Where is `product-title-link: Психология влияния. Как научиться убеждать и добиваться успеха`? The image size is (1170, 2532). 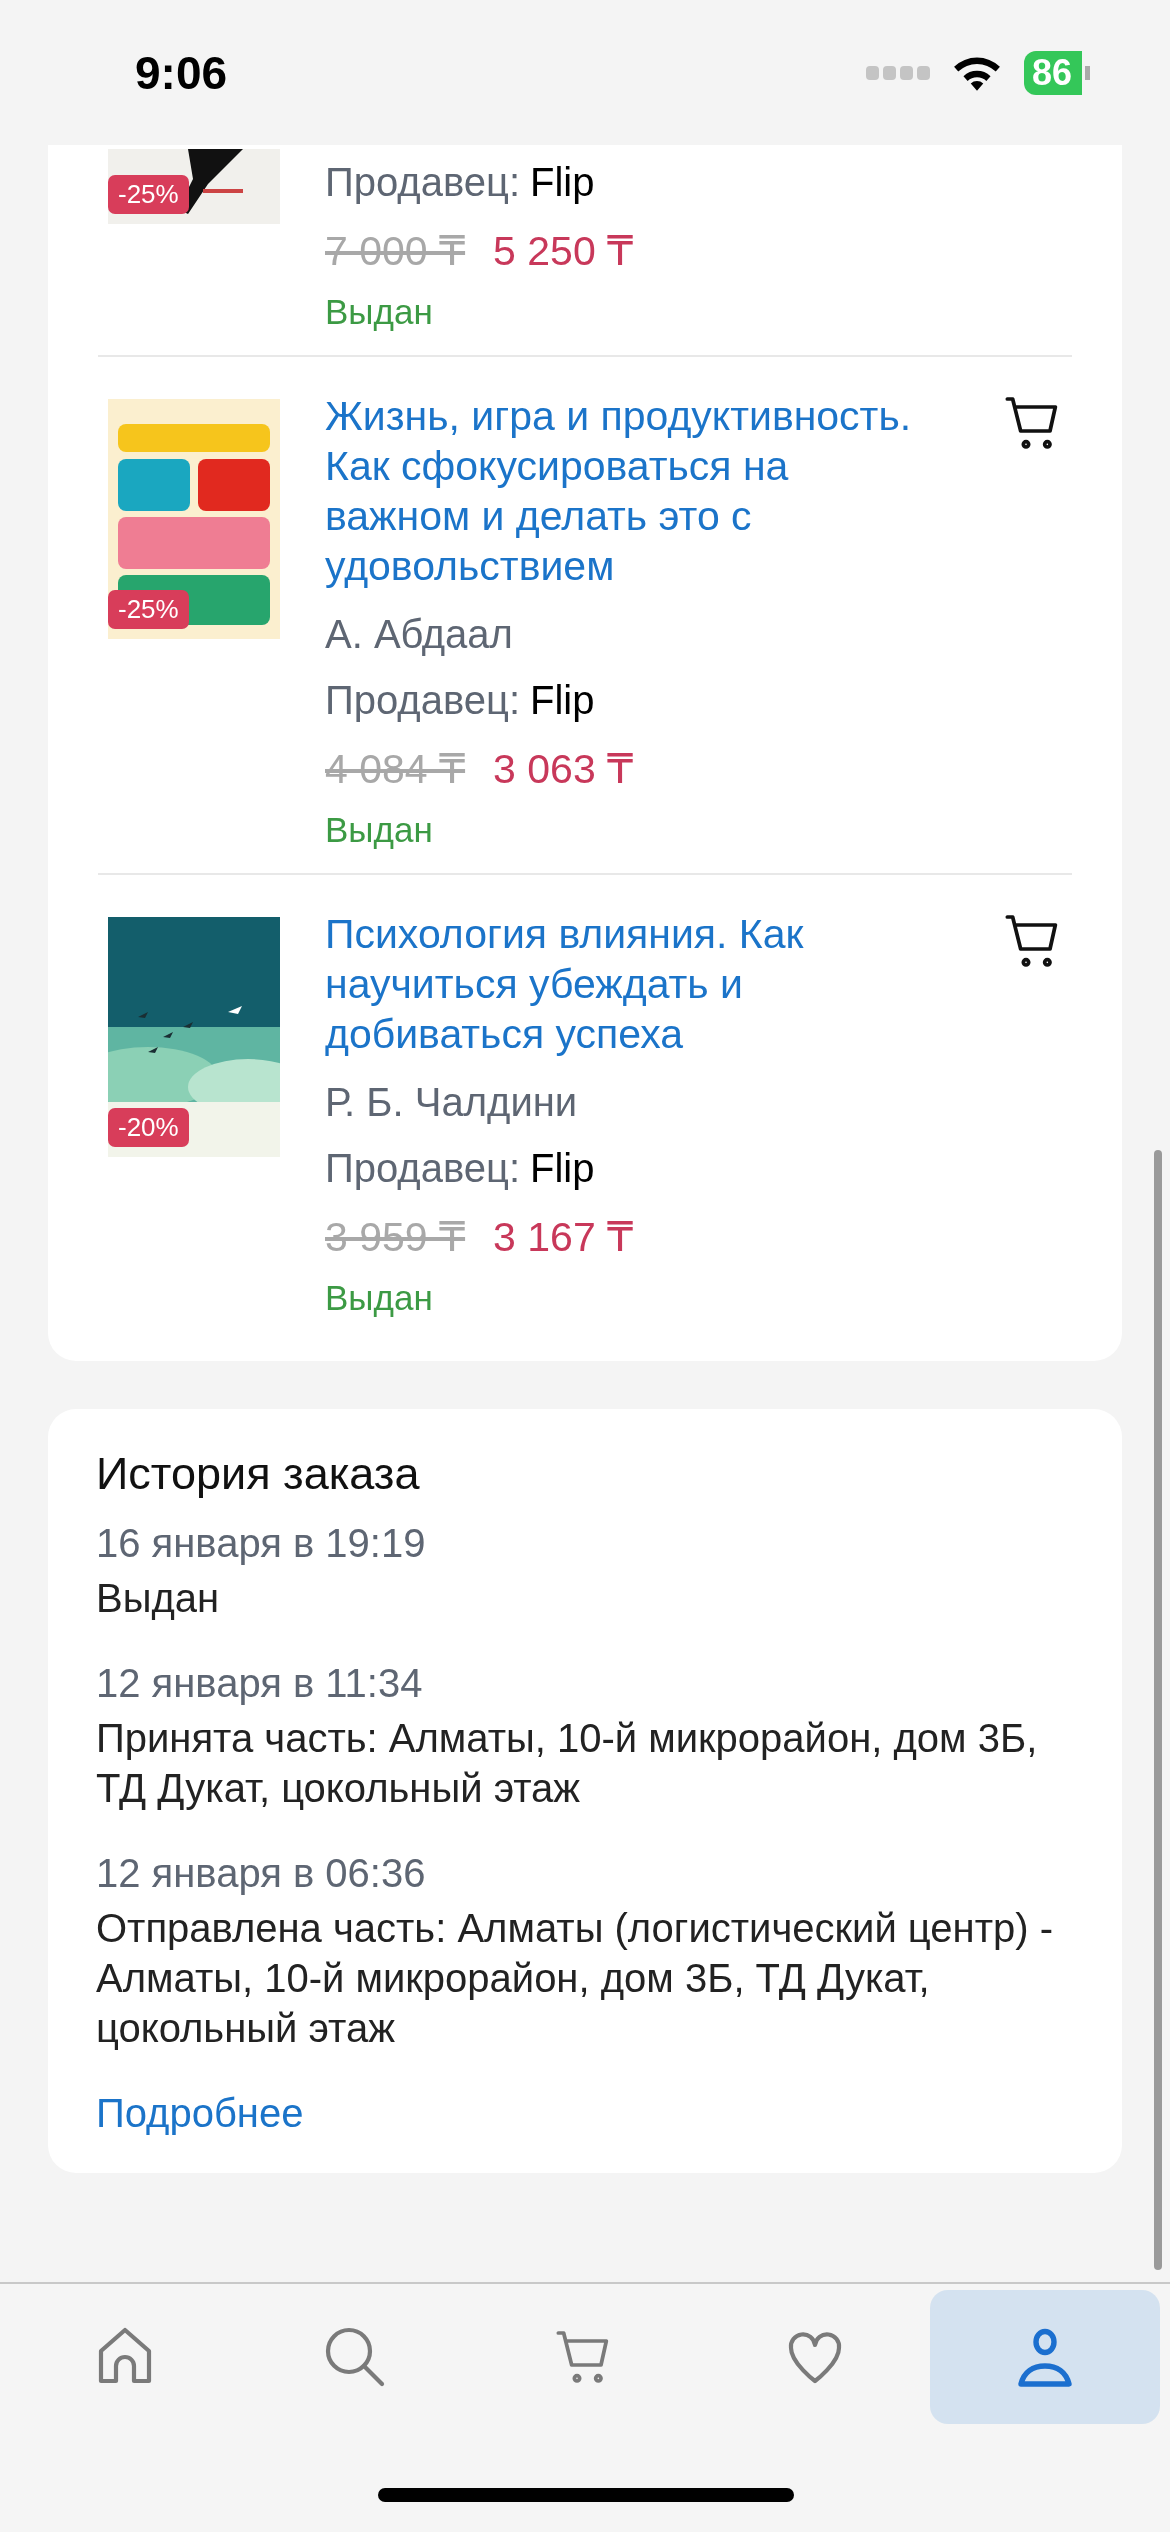 product-title-link: Психология влияния. Как научиться убеждать и добиваться успеха is located at coordinates (630, 984).